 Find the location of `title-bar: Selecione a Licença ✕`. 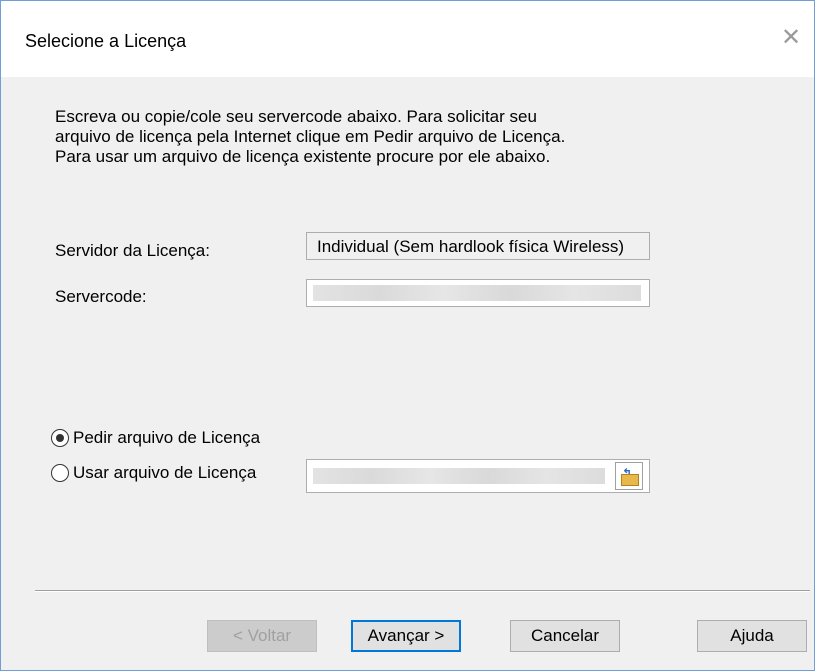

title-bar: Selecione a Licença ✕ is located at coordinates (407, 39).